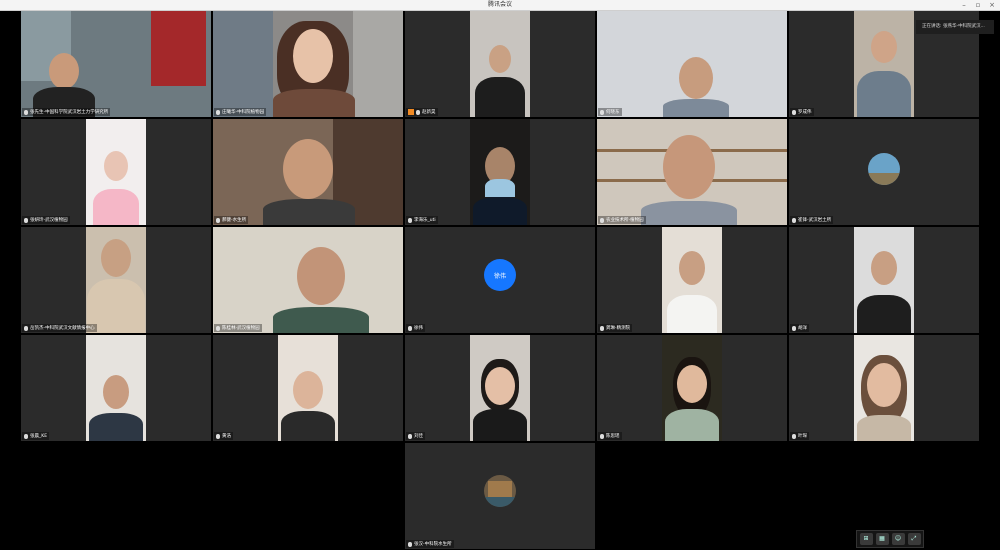  Describe the element at coordinates (799, 328) in the screenshot. I see `participant-name: 胡洋` at that location.